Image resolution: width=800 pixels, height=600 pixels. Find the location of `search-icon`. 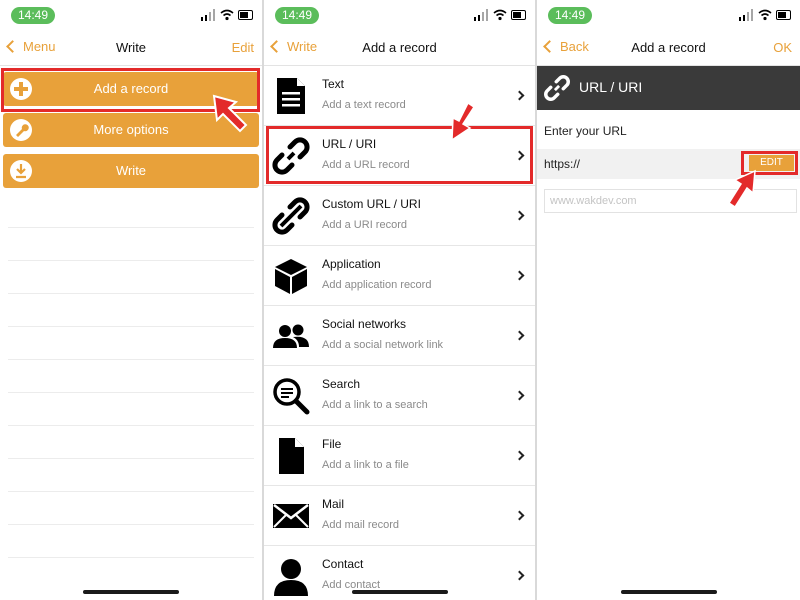

search-icon is located at coordinates (291, 396).